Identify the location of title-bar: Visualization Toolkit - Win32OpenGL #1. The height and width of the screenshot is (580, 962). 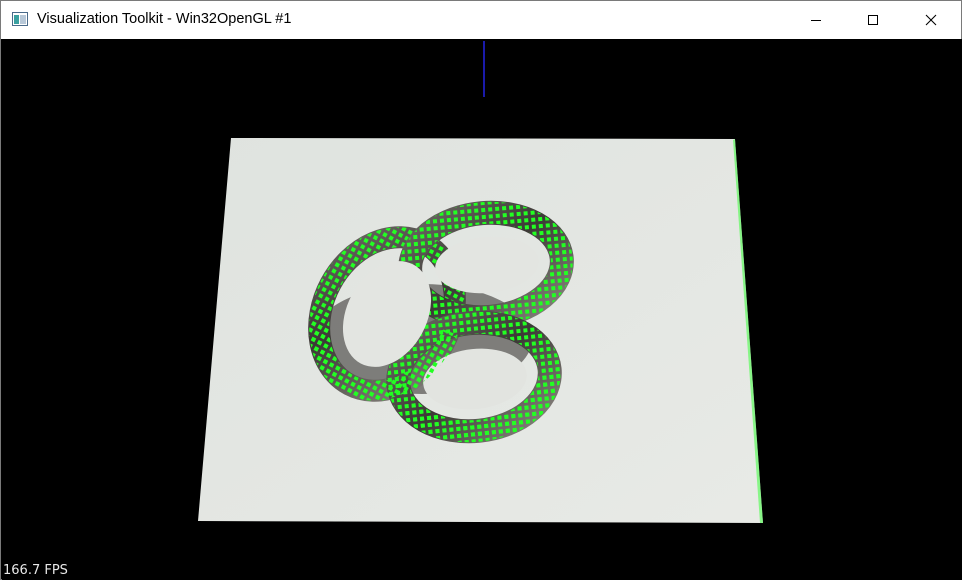
(481, 20).